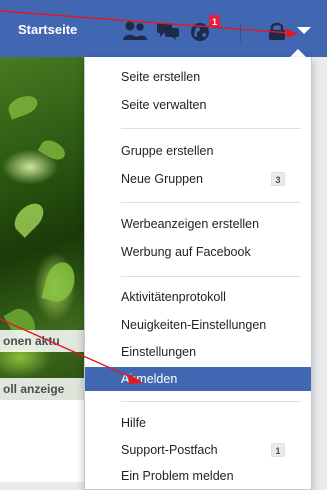 This screenshot has width=327, height=490. I want to click on background-text-line: oll anzeige, so click(42, 389).